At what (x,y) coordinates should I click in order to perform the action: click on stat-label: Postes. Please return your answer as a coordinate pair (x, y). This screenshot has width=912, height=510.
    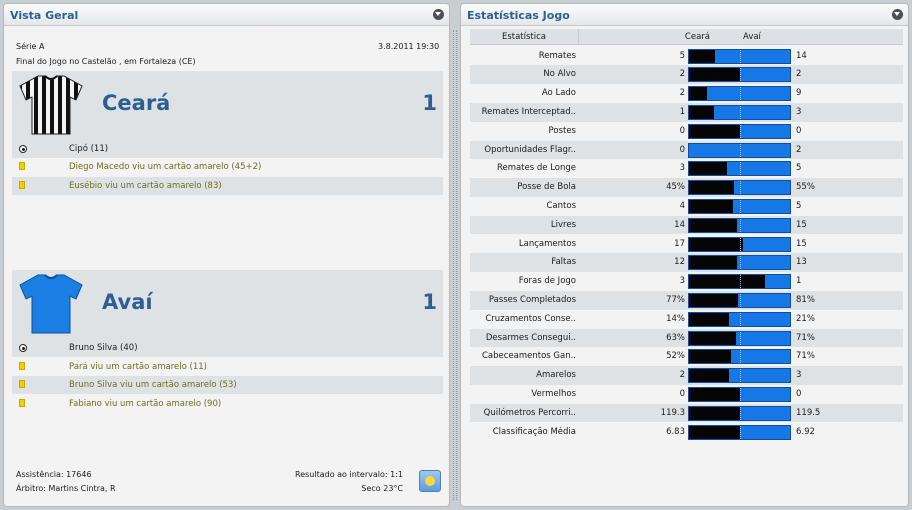
    Looking at the image, I should click on (562, 130).